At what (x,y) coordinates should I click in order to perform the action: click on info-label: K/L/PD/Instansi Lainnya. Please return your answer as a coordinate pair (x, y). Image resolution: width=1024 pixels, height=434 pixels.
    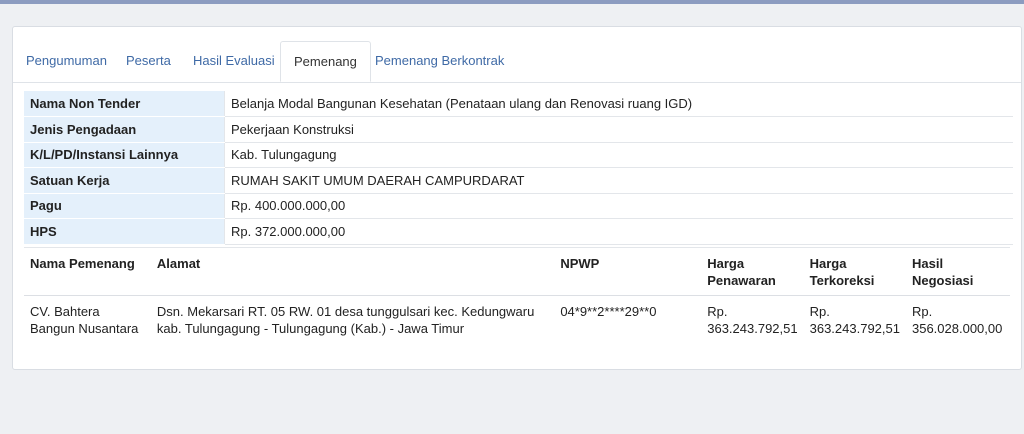
    Looking at the image, I should click on (124, 155).